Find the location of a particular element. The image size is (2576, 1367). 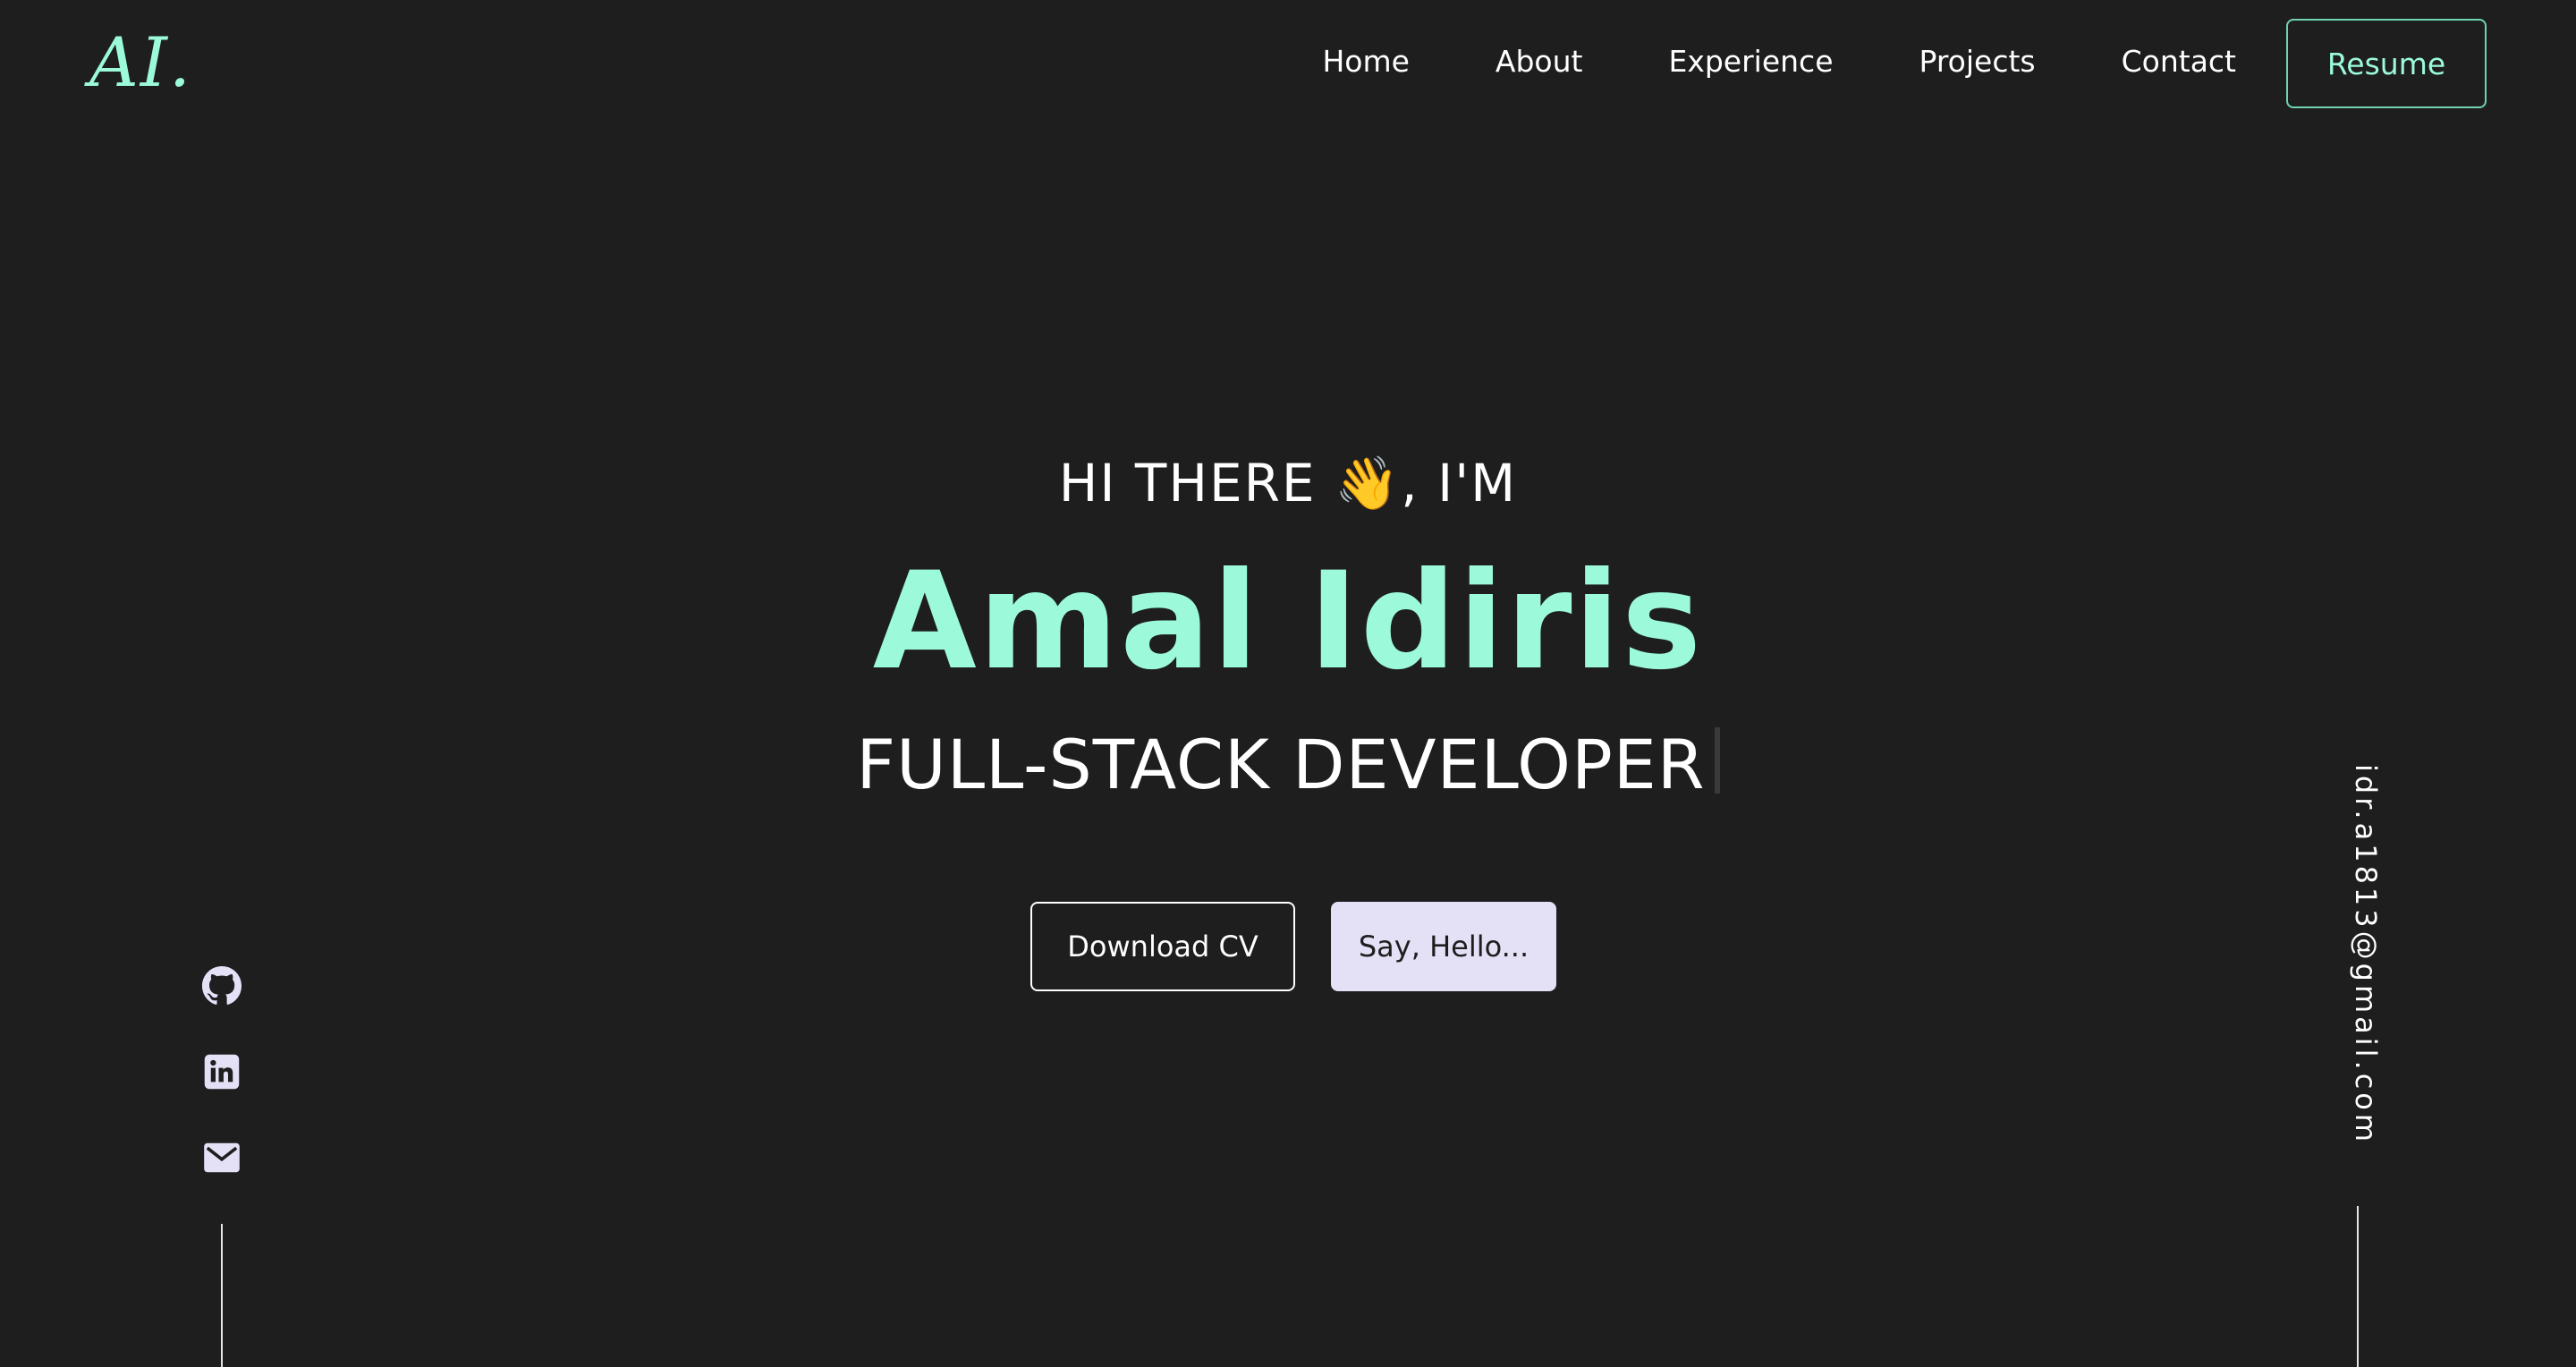

nav-projects: Projects is located at coordinates (1977, 61).